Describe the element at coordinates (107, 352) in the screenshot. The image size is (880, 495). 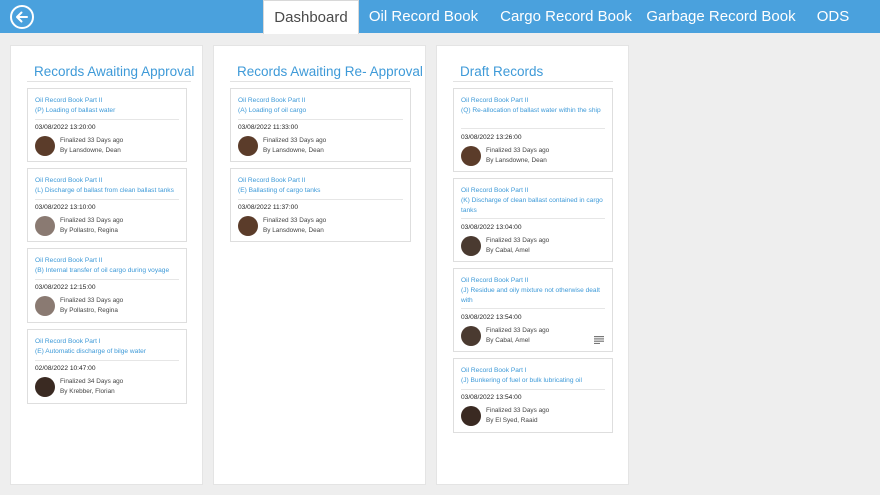
I see `record-description-link: (E) Automatic discharge of bilge water` at that location.